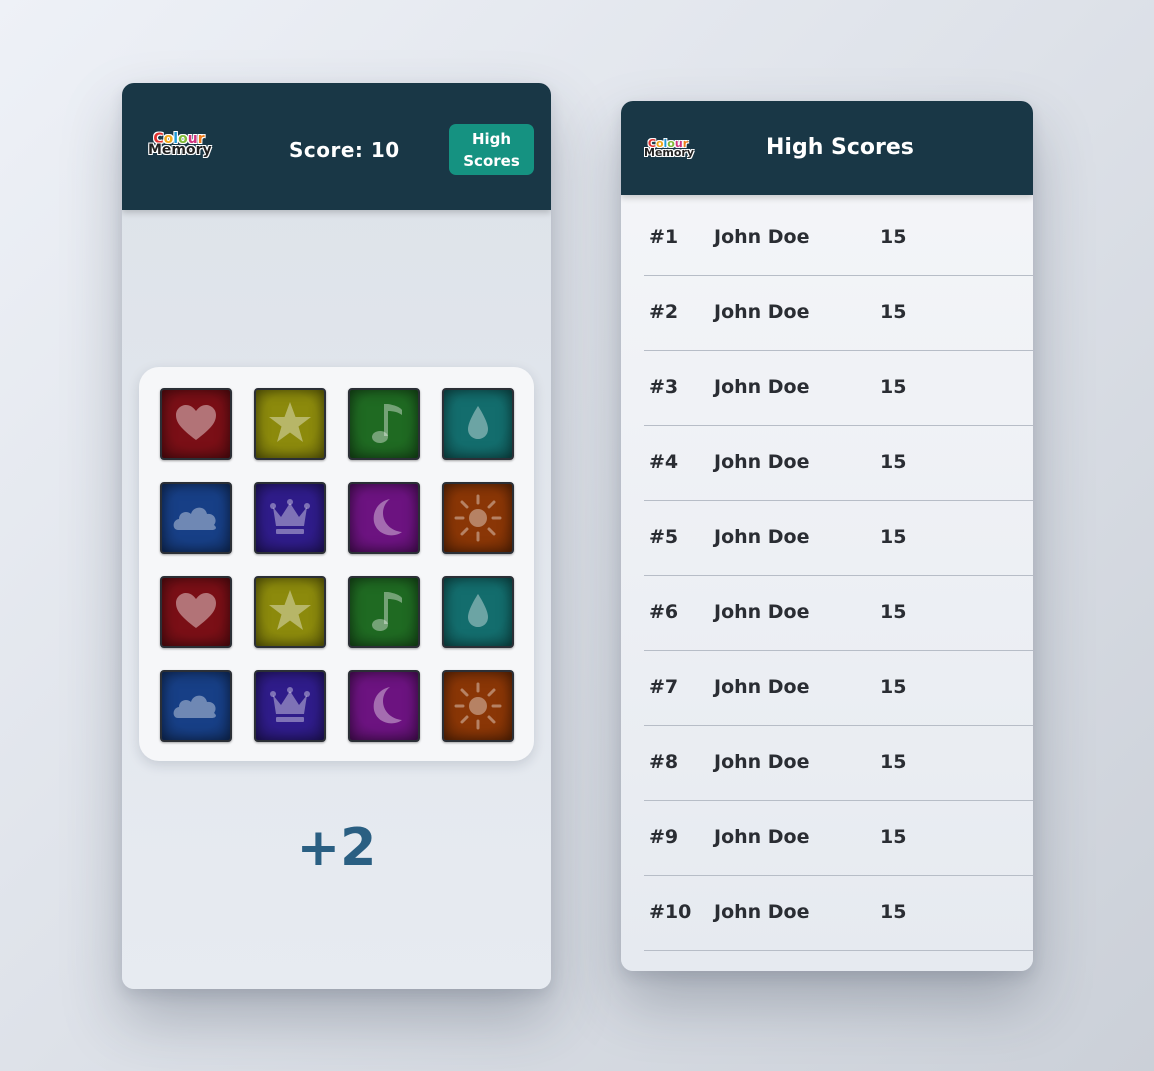 The height and width of the screenshot is (1071, 1154). Describe the element at coordinates (838, 613) in the screenshot. I see `score-row: #6 John Doe 15` at that location.